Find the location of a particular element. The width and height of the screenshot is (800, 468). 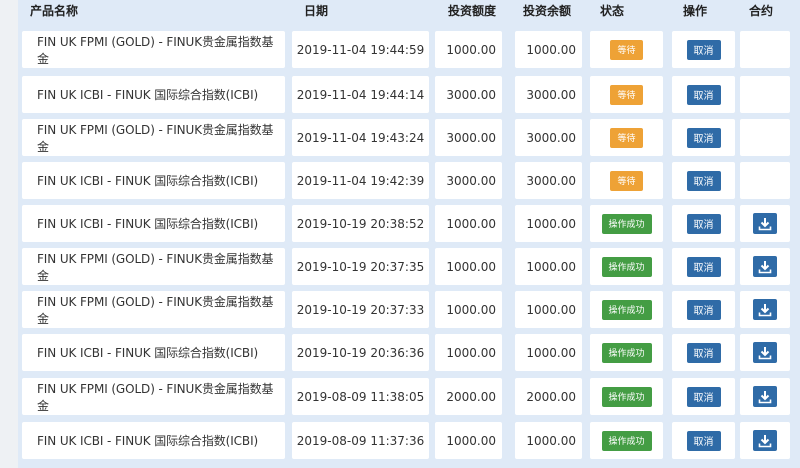

date-cell: 2019-11-04 19:44:14 is located at coordinates (360, 94).